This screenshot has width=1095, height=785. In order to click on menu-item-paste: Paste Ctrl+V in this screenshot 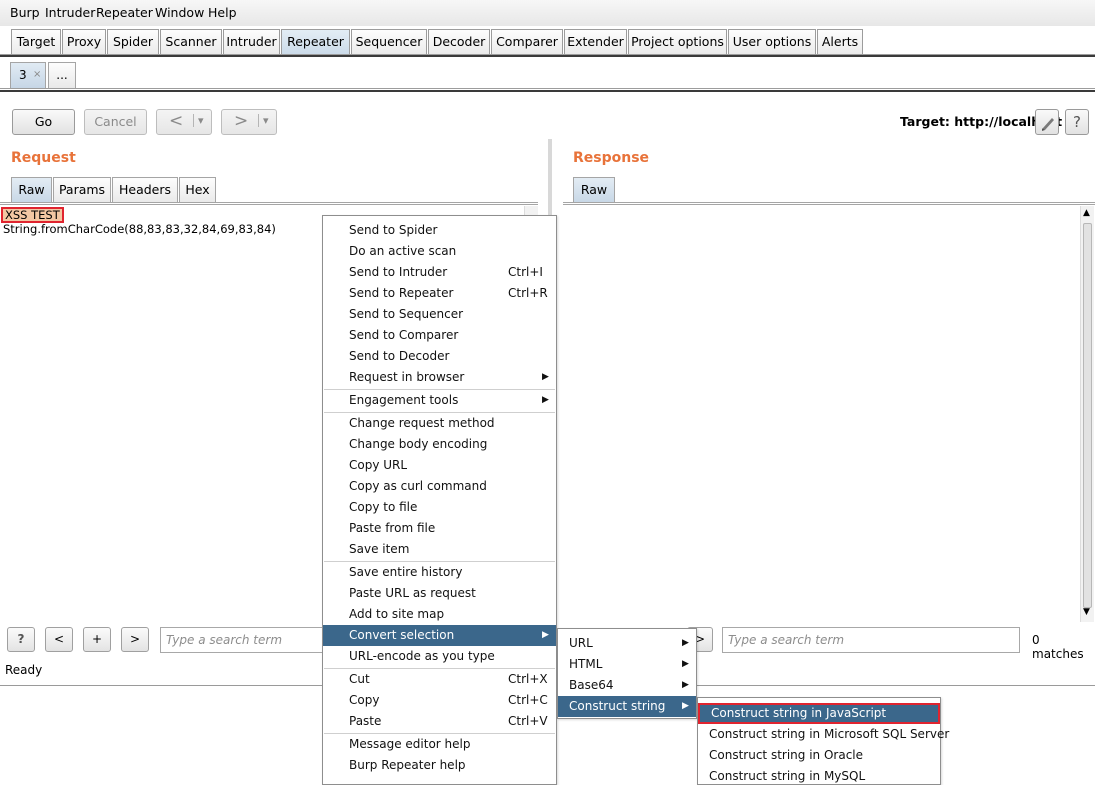, I will do `click(439, 721)`.